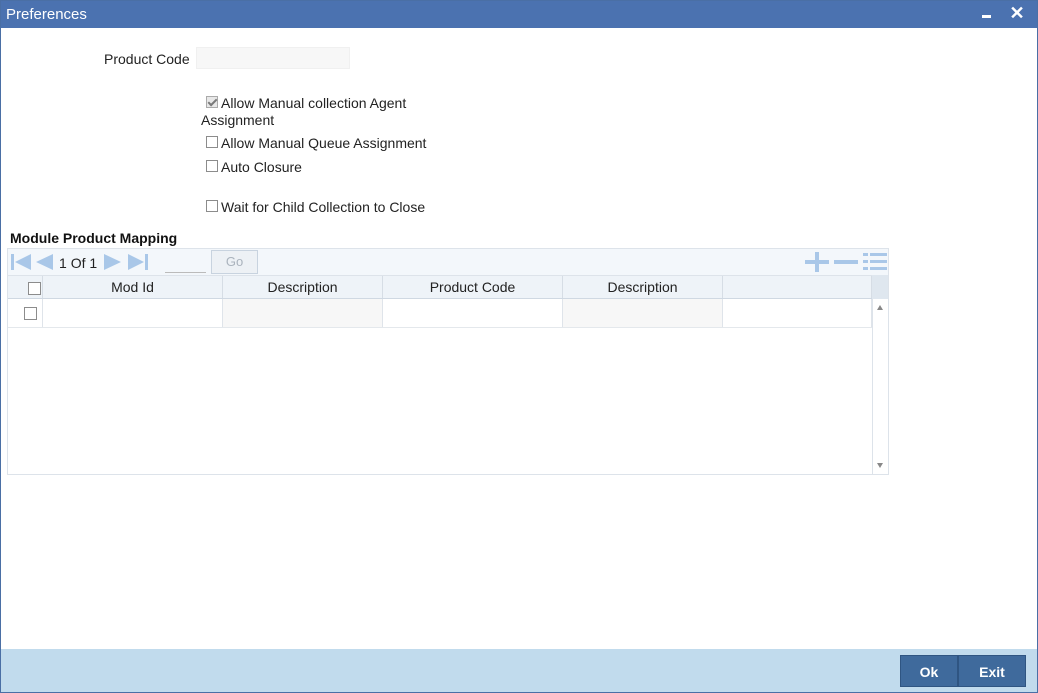 This screenshot has width=1038, height=693. Describe the element at coordinates (212, 102) in the screenshot. I see `allow-manual-agent-checkbox` at that location.